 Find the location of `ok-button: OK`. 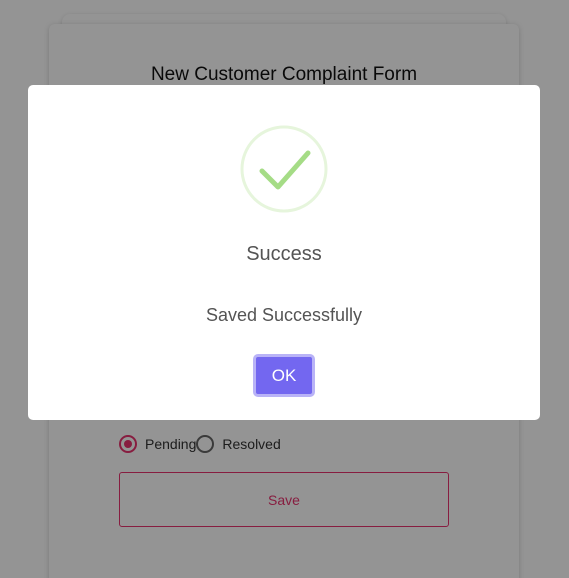

ok-button: OK is located at coordinates (284, 375).